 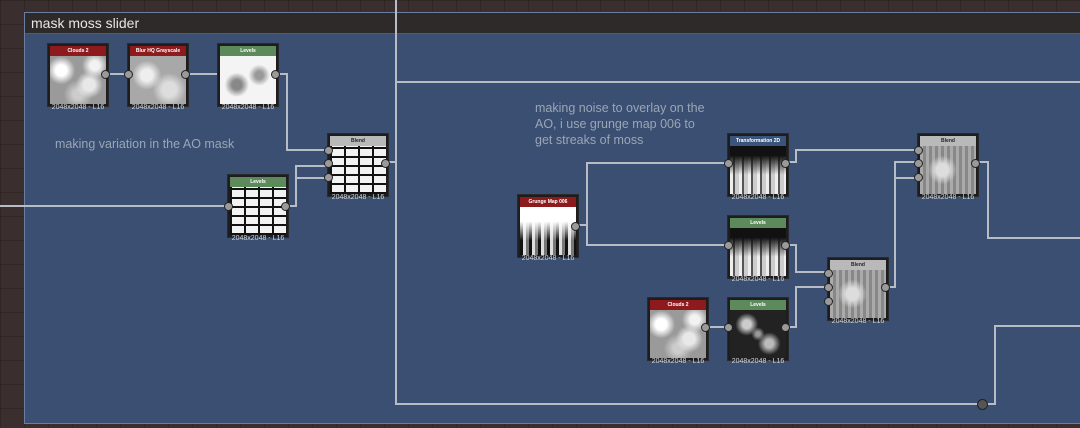 I want to click on node-body: Grunge Map 006, so click(x=548, y=226).